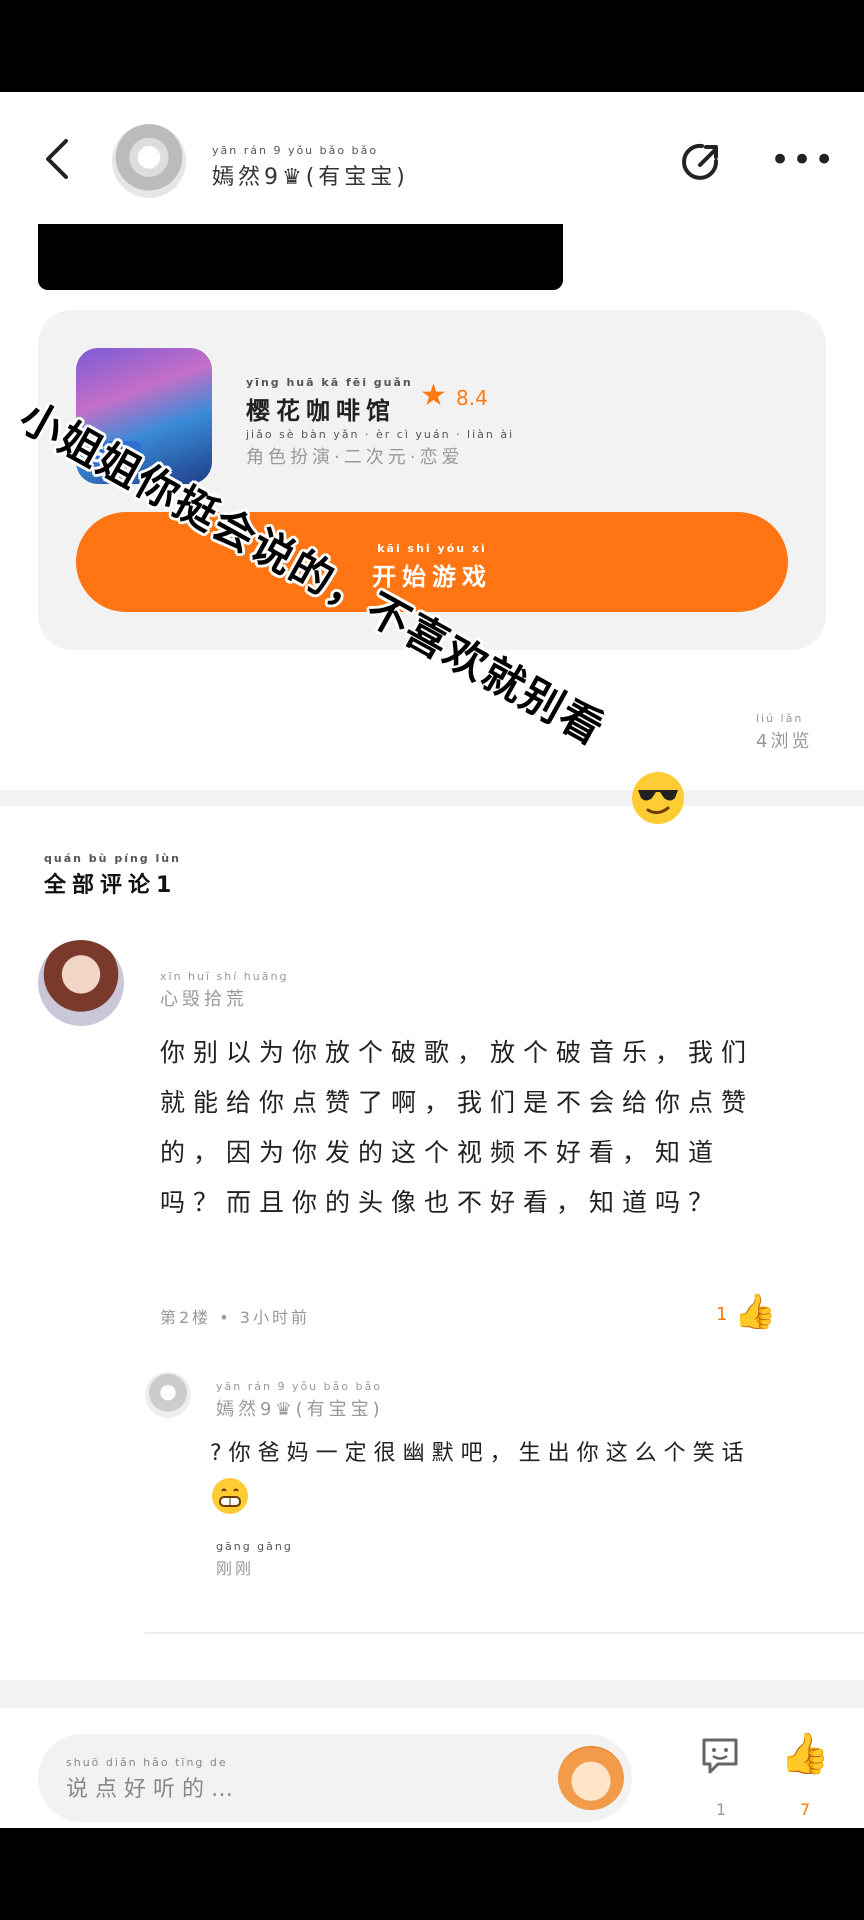 The image size is (864, 1920). What do you see at coordinates (380, 434) in the screenshot?
I see `game-tags-pinyin: jiǎo sè bàn yǎn · èr cì yuán · liàn ài` at bounding box center [380, 434].